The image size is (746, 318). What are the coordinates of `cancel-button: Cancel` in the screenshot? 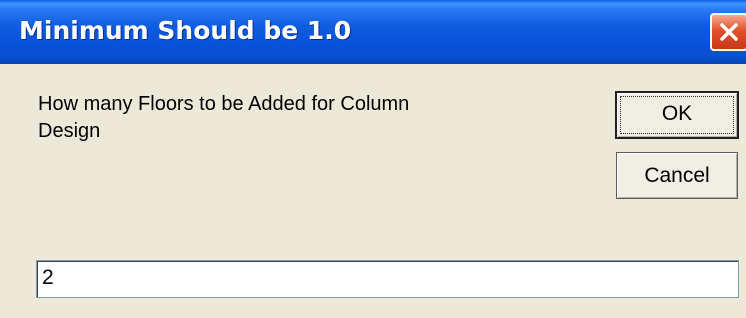 It's located at (677, 175).